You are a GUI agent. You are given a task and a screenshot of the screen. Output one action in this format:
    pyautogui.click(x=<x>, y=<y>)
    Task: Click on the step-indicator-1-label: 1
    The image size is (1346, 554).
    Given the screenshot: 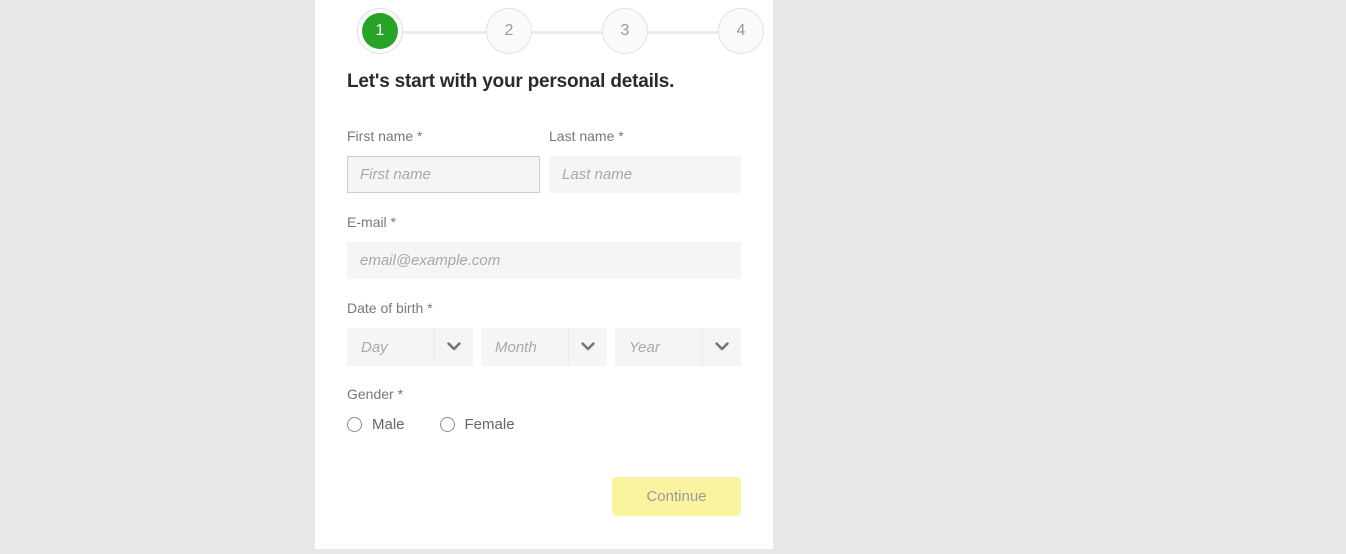 What is the action you would take?
    pyautogui.click(x=380, y=31)
    